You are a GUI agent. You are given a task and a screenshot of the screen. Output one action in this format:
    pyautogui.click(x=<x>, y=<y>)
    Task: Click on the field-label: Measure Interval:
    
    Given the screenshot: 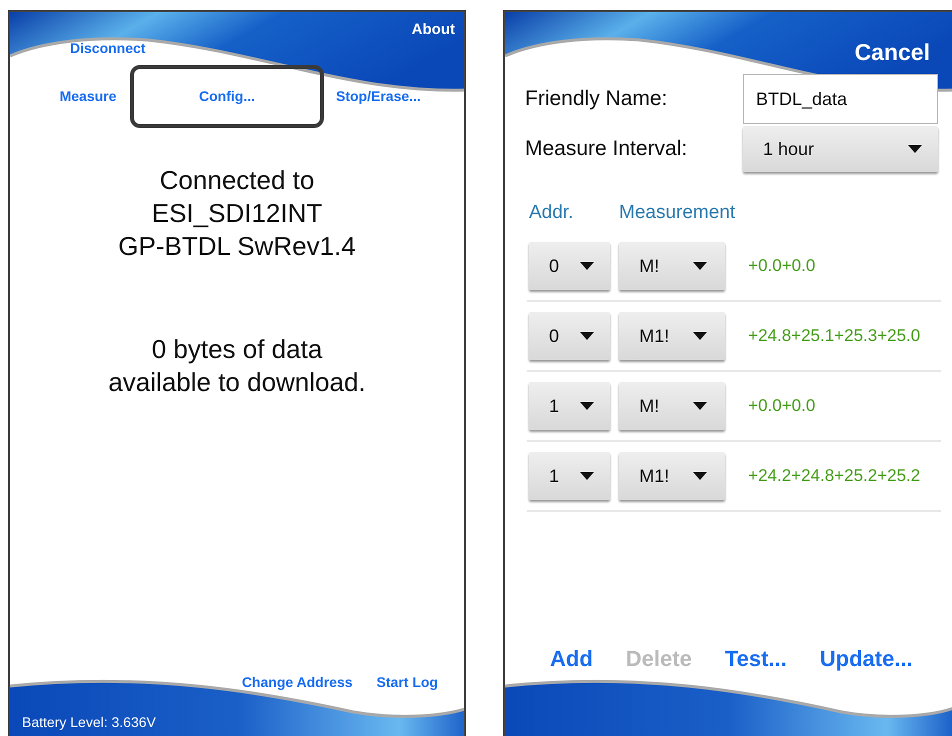 What is the action you would take?
    pyautogui.click(x=606, y=149)
    